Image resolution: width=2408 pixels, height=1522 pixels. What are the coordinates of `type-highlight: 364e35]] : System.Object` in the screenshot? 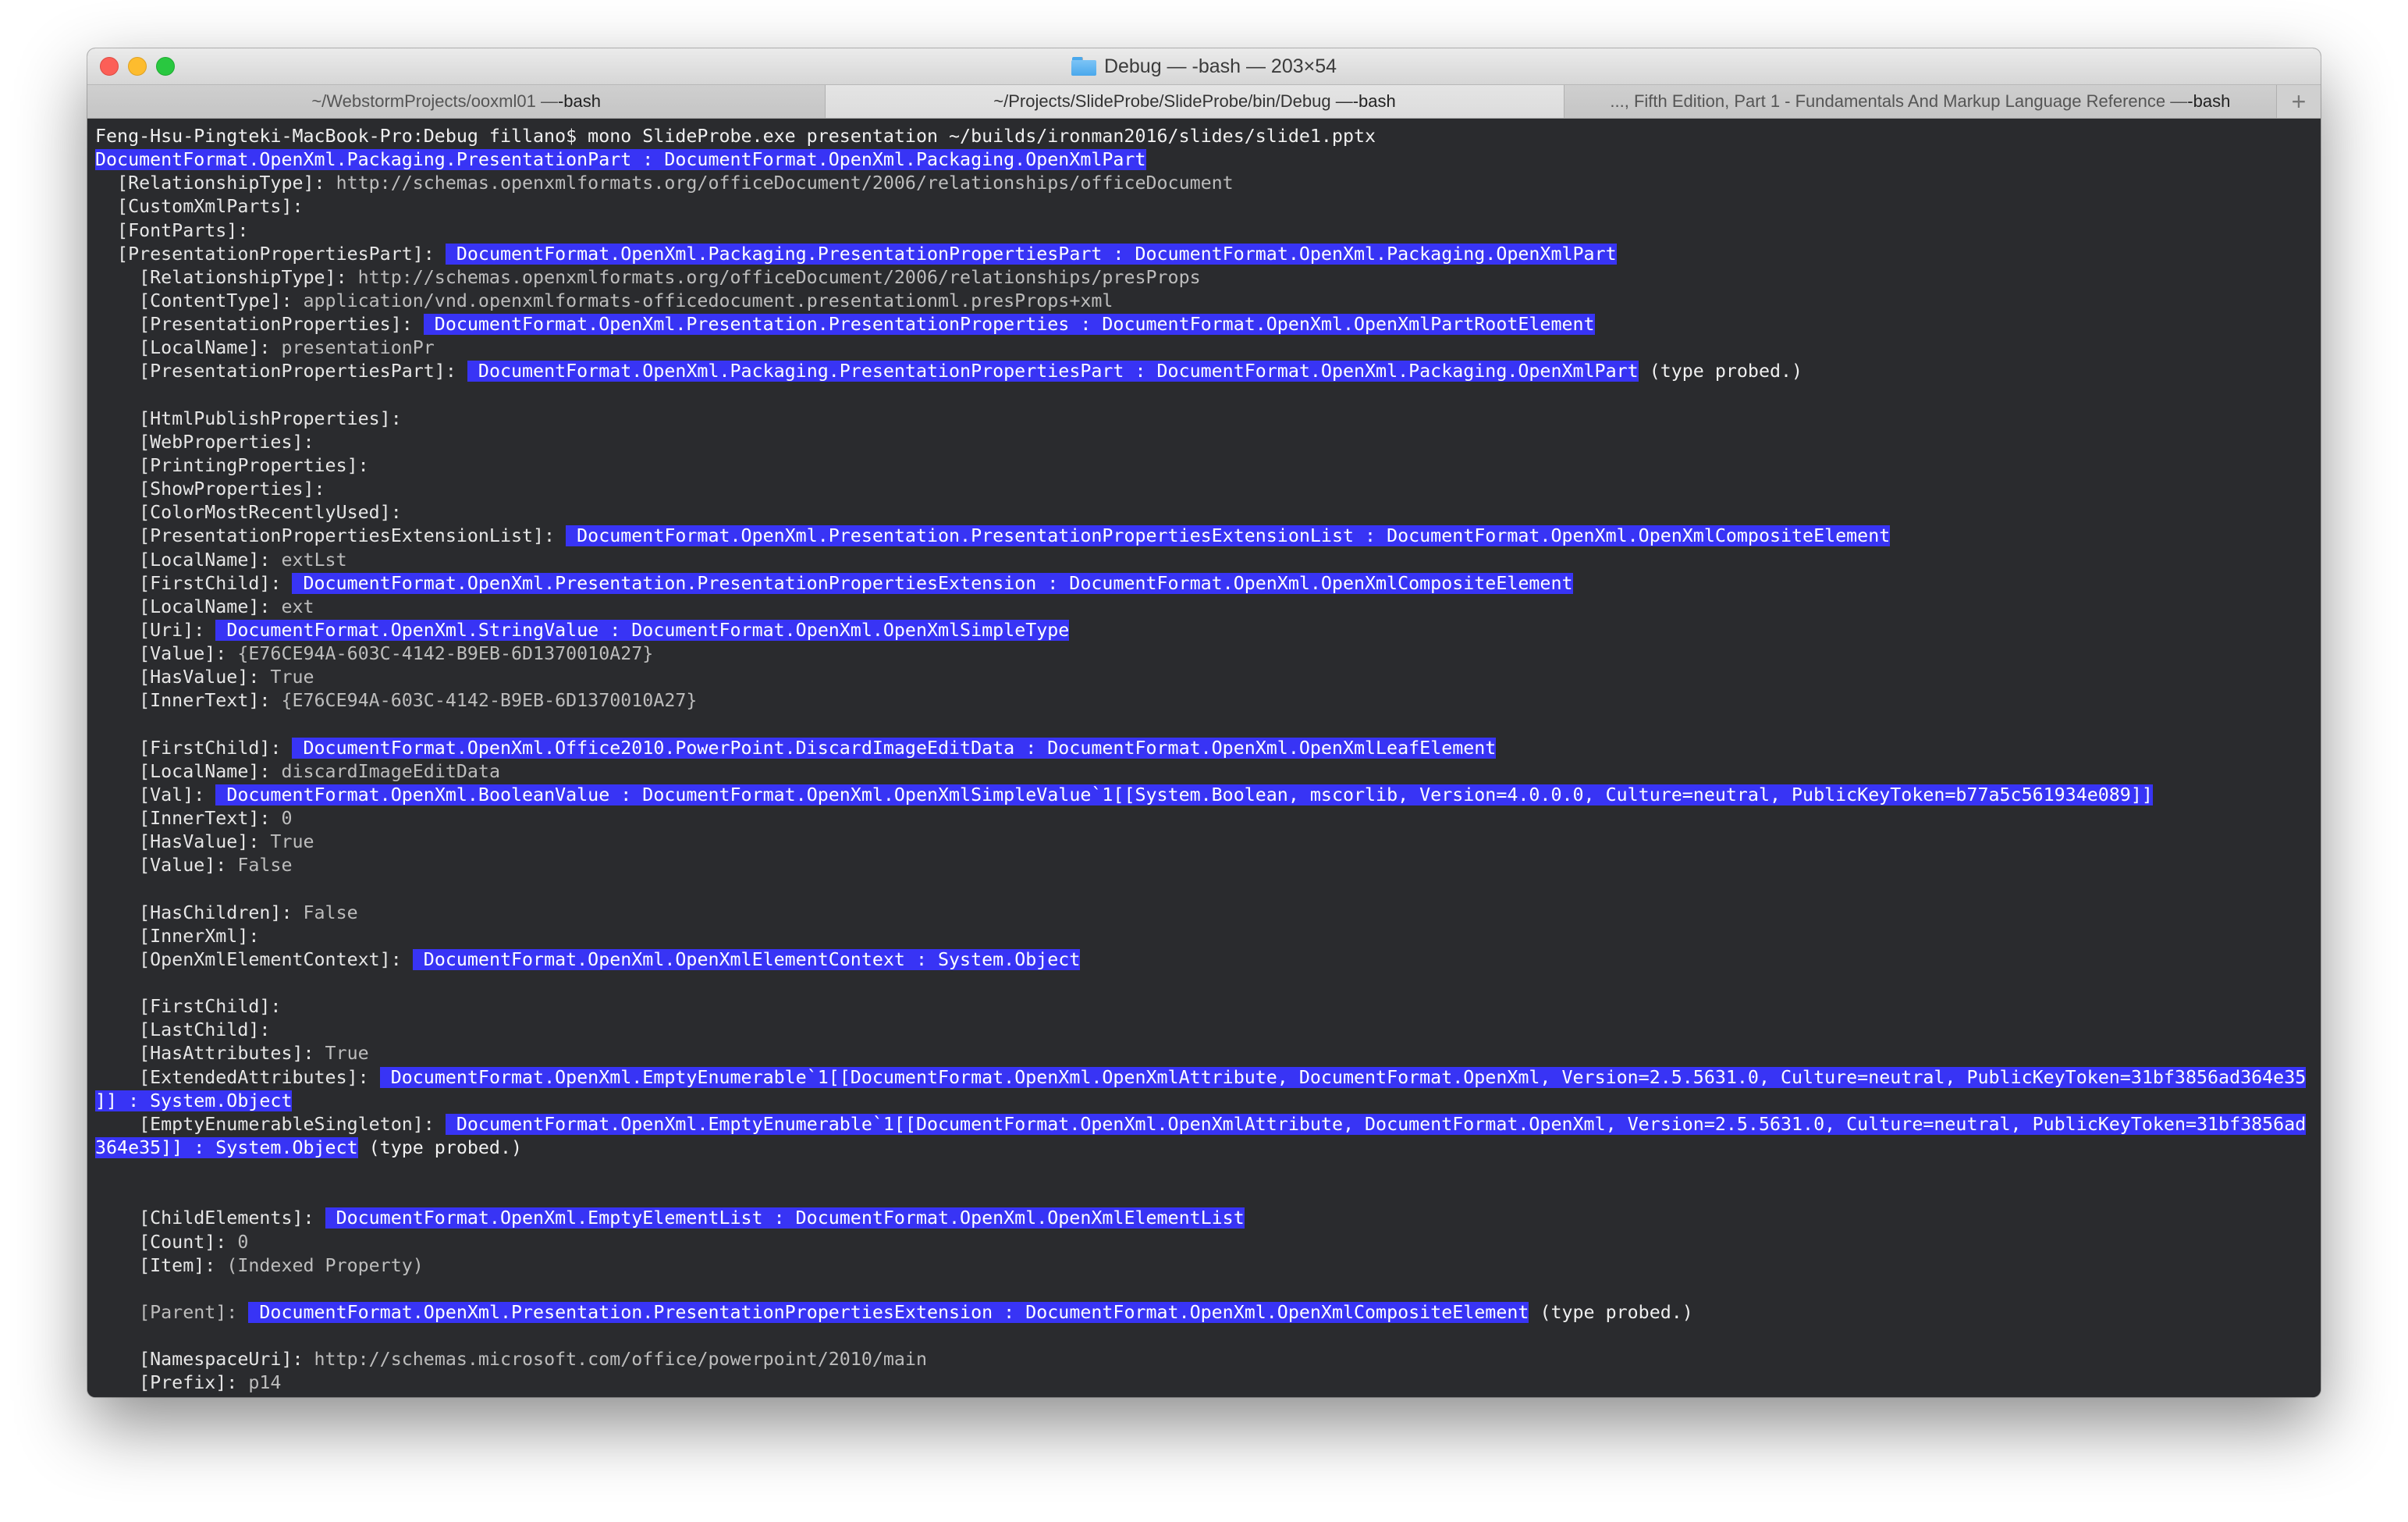 It's located at (226, 1148).